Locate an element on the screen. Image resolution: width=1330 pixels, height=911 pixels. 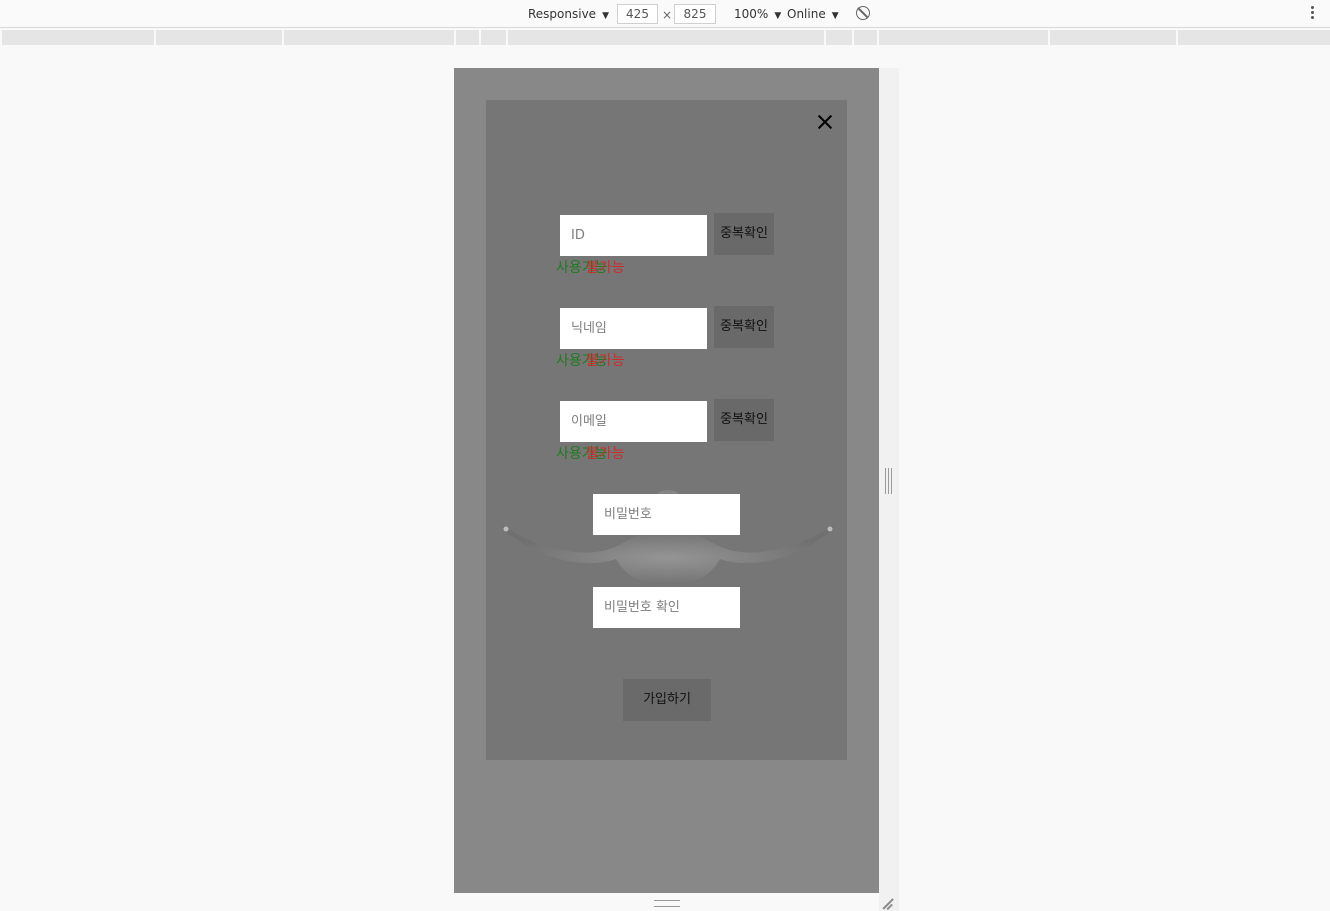
viewport-height-input: 825 is located at coordinates (695, 14).